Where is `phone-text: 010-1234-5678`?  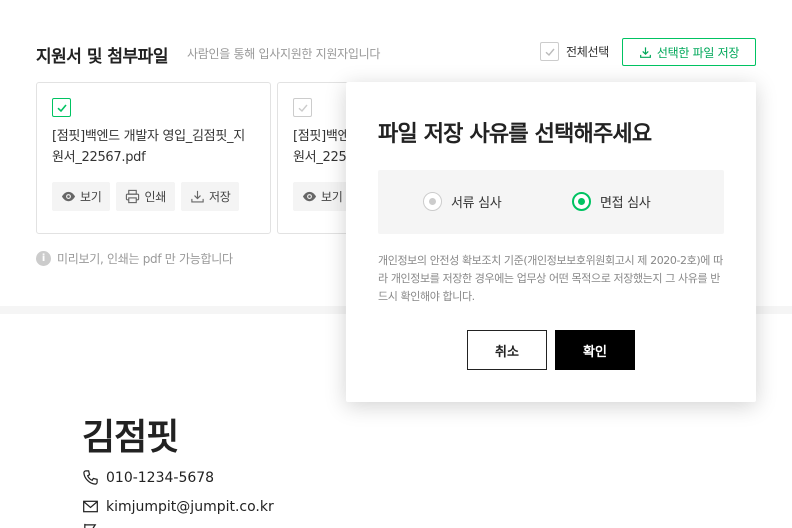 phone-text: 010-1234-5678 is located at coordinates (160, 477).